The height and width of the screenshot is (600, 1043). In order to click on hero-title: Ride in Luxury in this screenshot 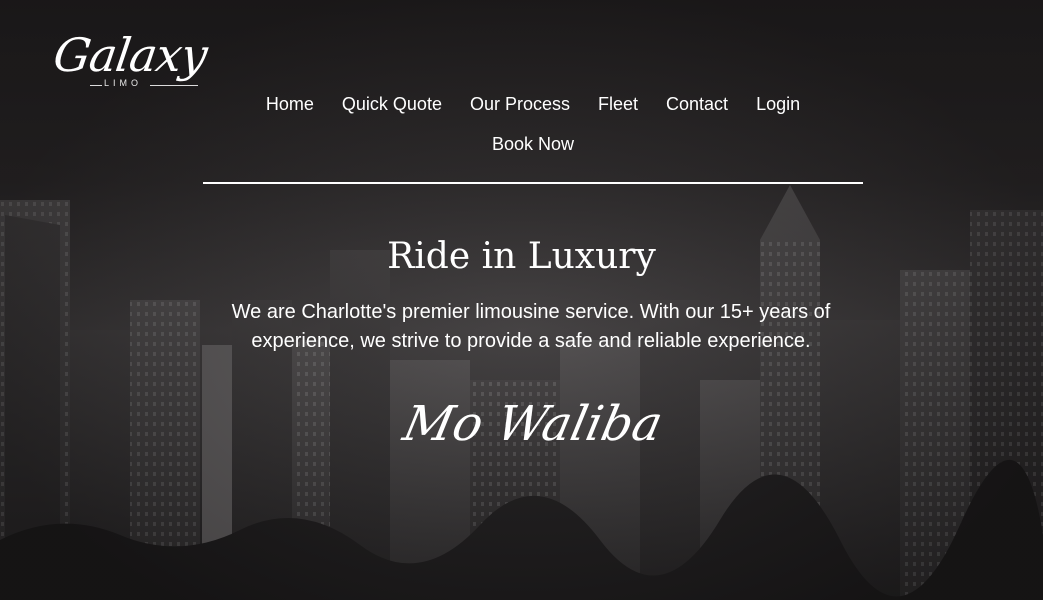, I will do `click(521, 256)`.